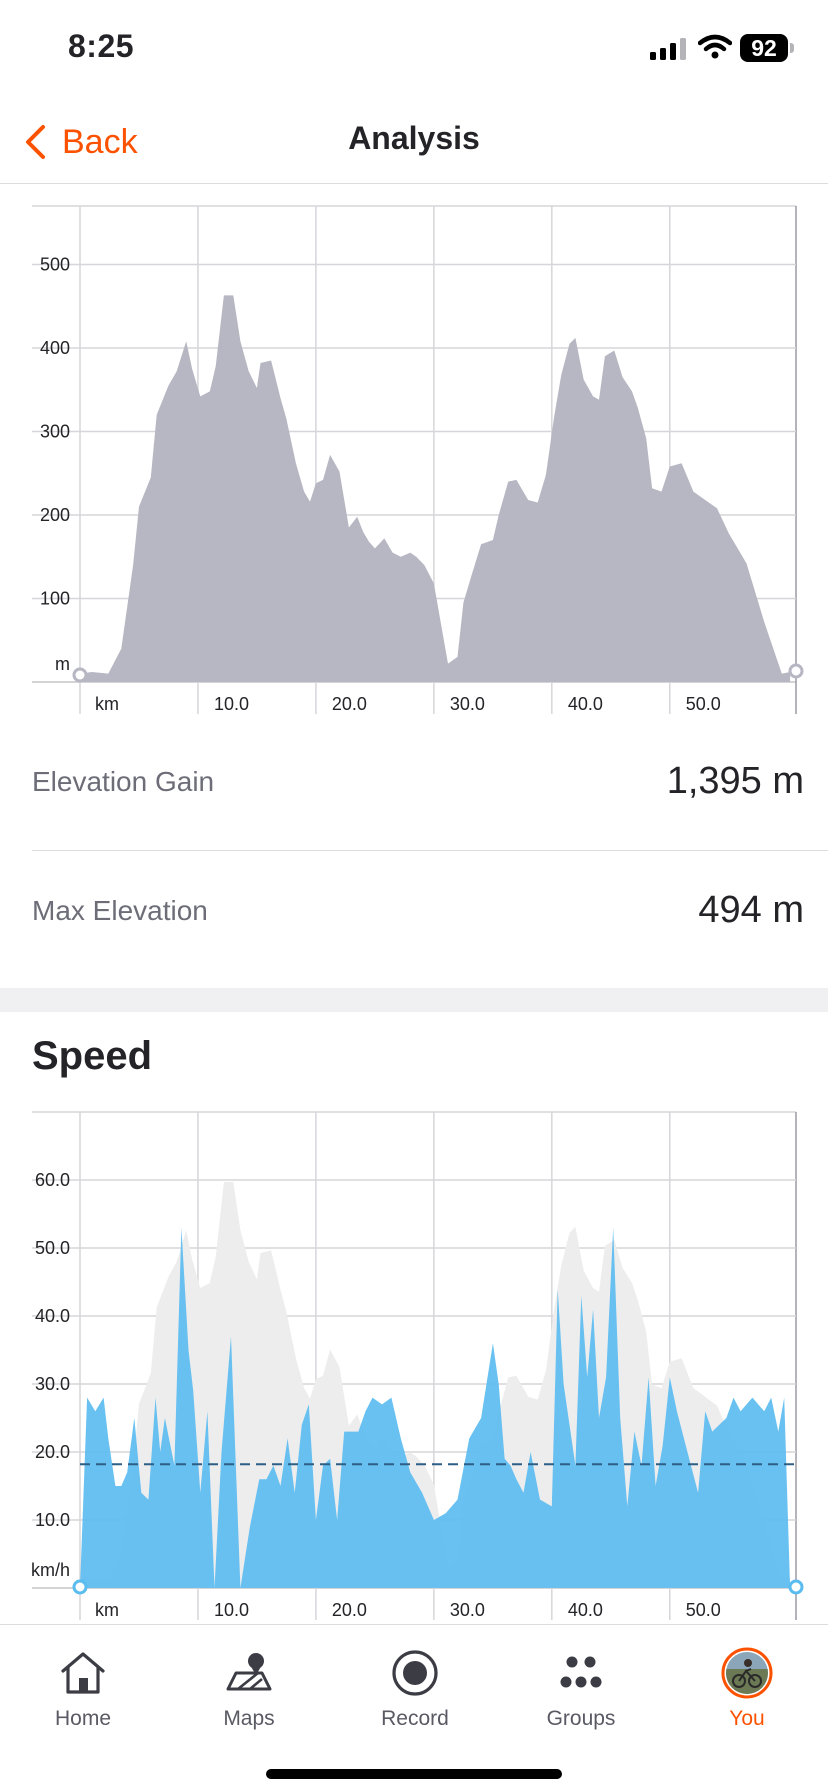 Image resolution: width=828 pixels, height=1792 pixels. What do you see at coordinates (764, 48) in the screenshot?
I see `battery-level: 92` at bounding box center [764, 48].